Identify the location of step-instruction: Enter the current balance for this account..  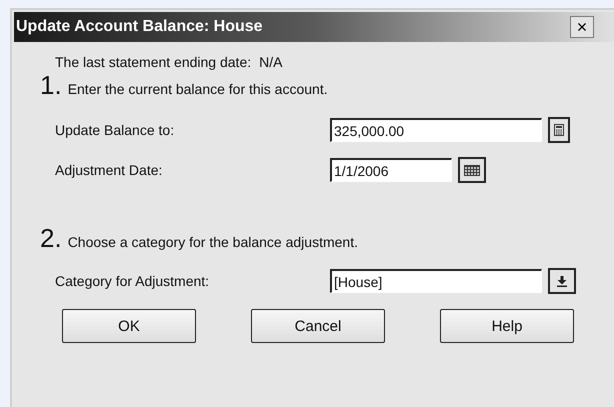
(198, 89).